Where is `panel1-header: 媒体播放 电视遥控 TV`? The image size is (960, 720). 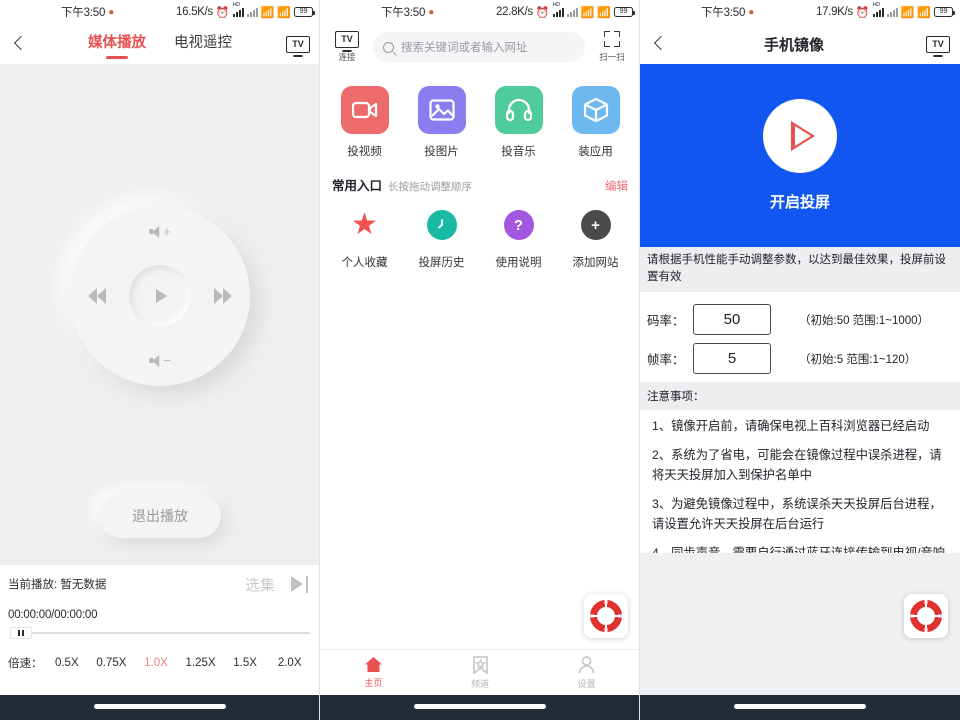
panel1-header: 媒体播放 电视遥控 TV is located at coordinates (160, 44).